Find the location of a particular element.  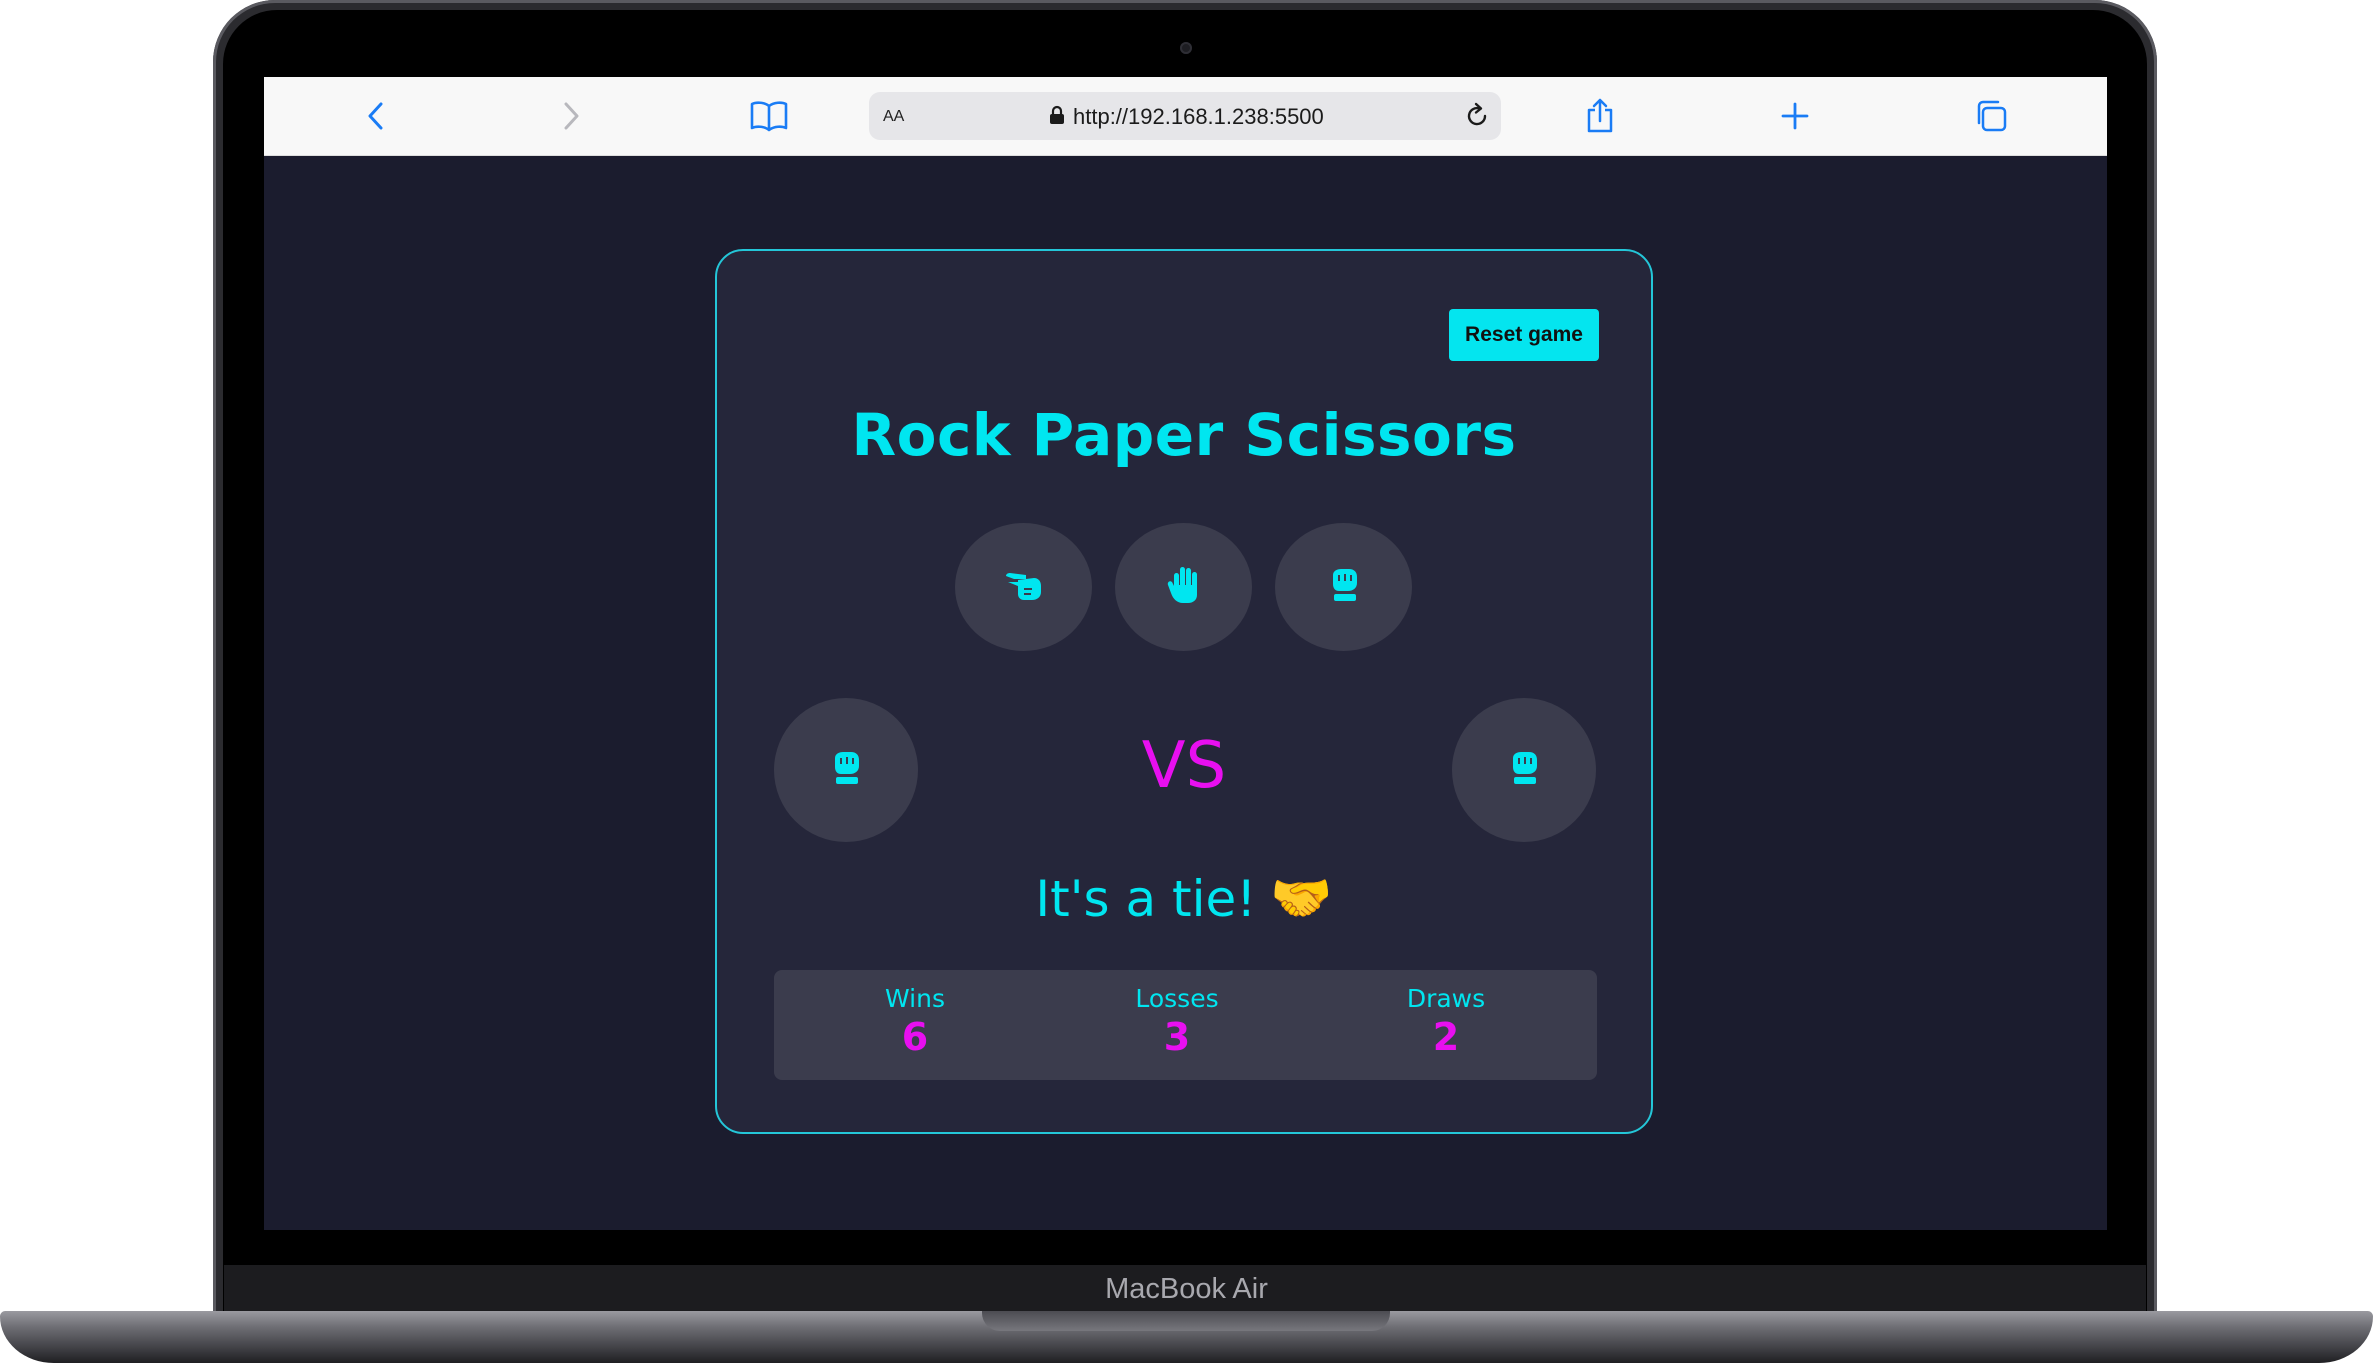

score-value: 2 is located at coordinates (1446, 1037).